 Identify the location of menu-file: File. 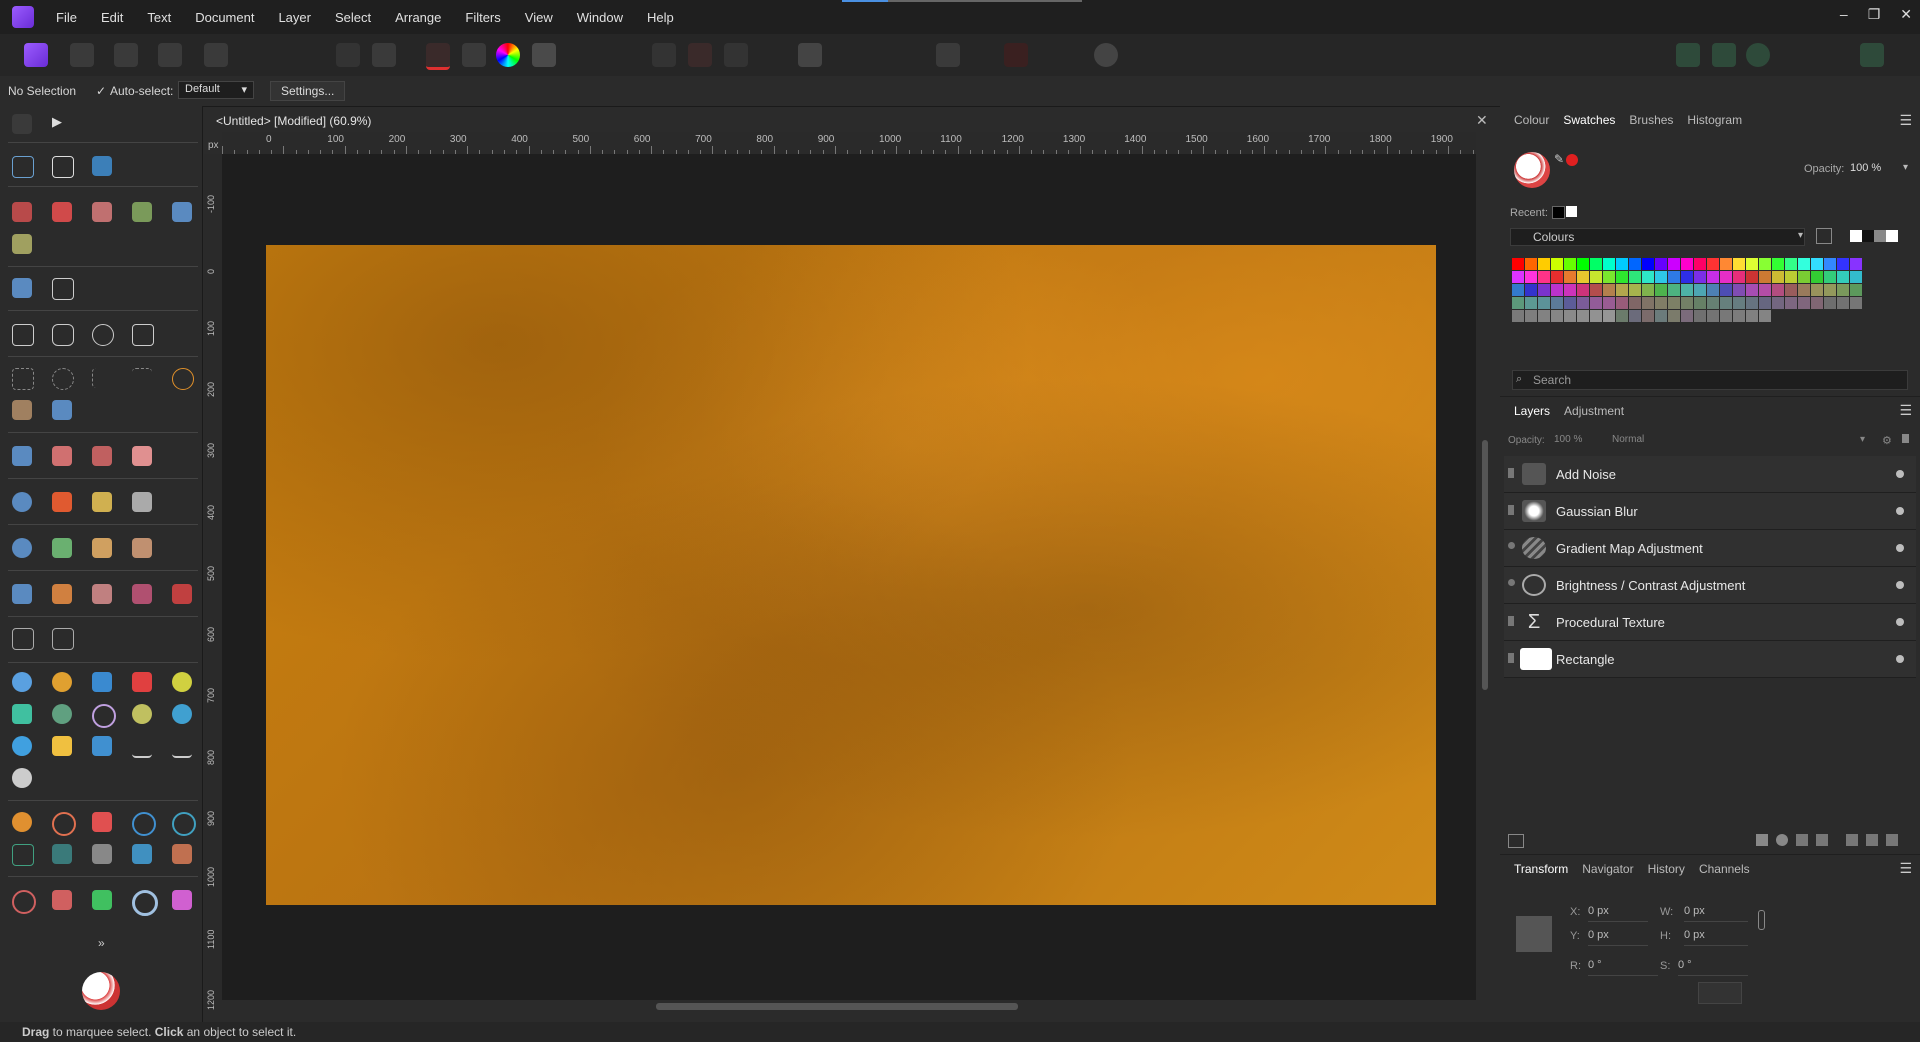
(66, 17).